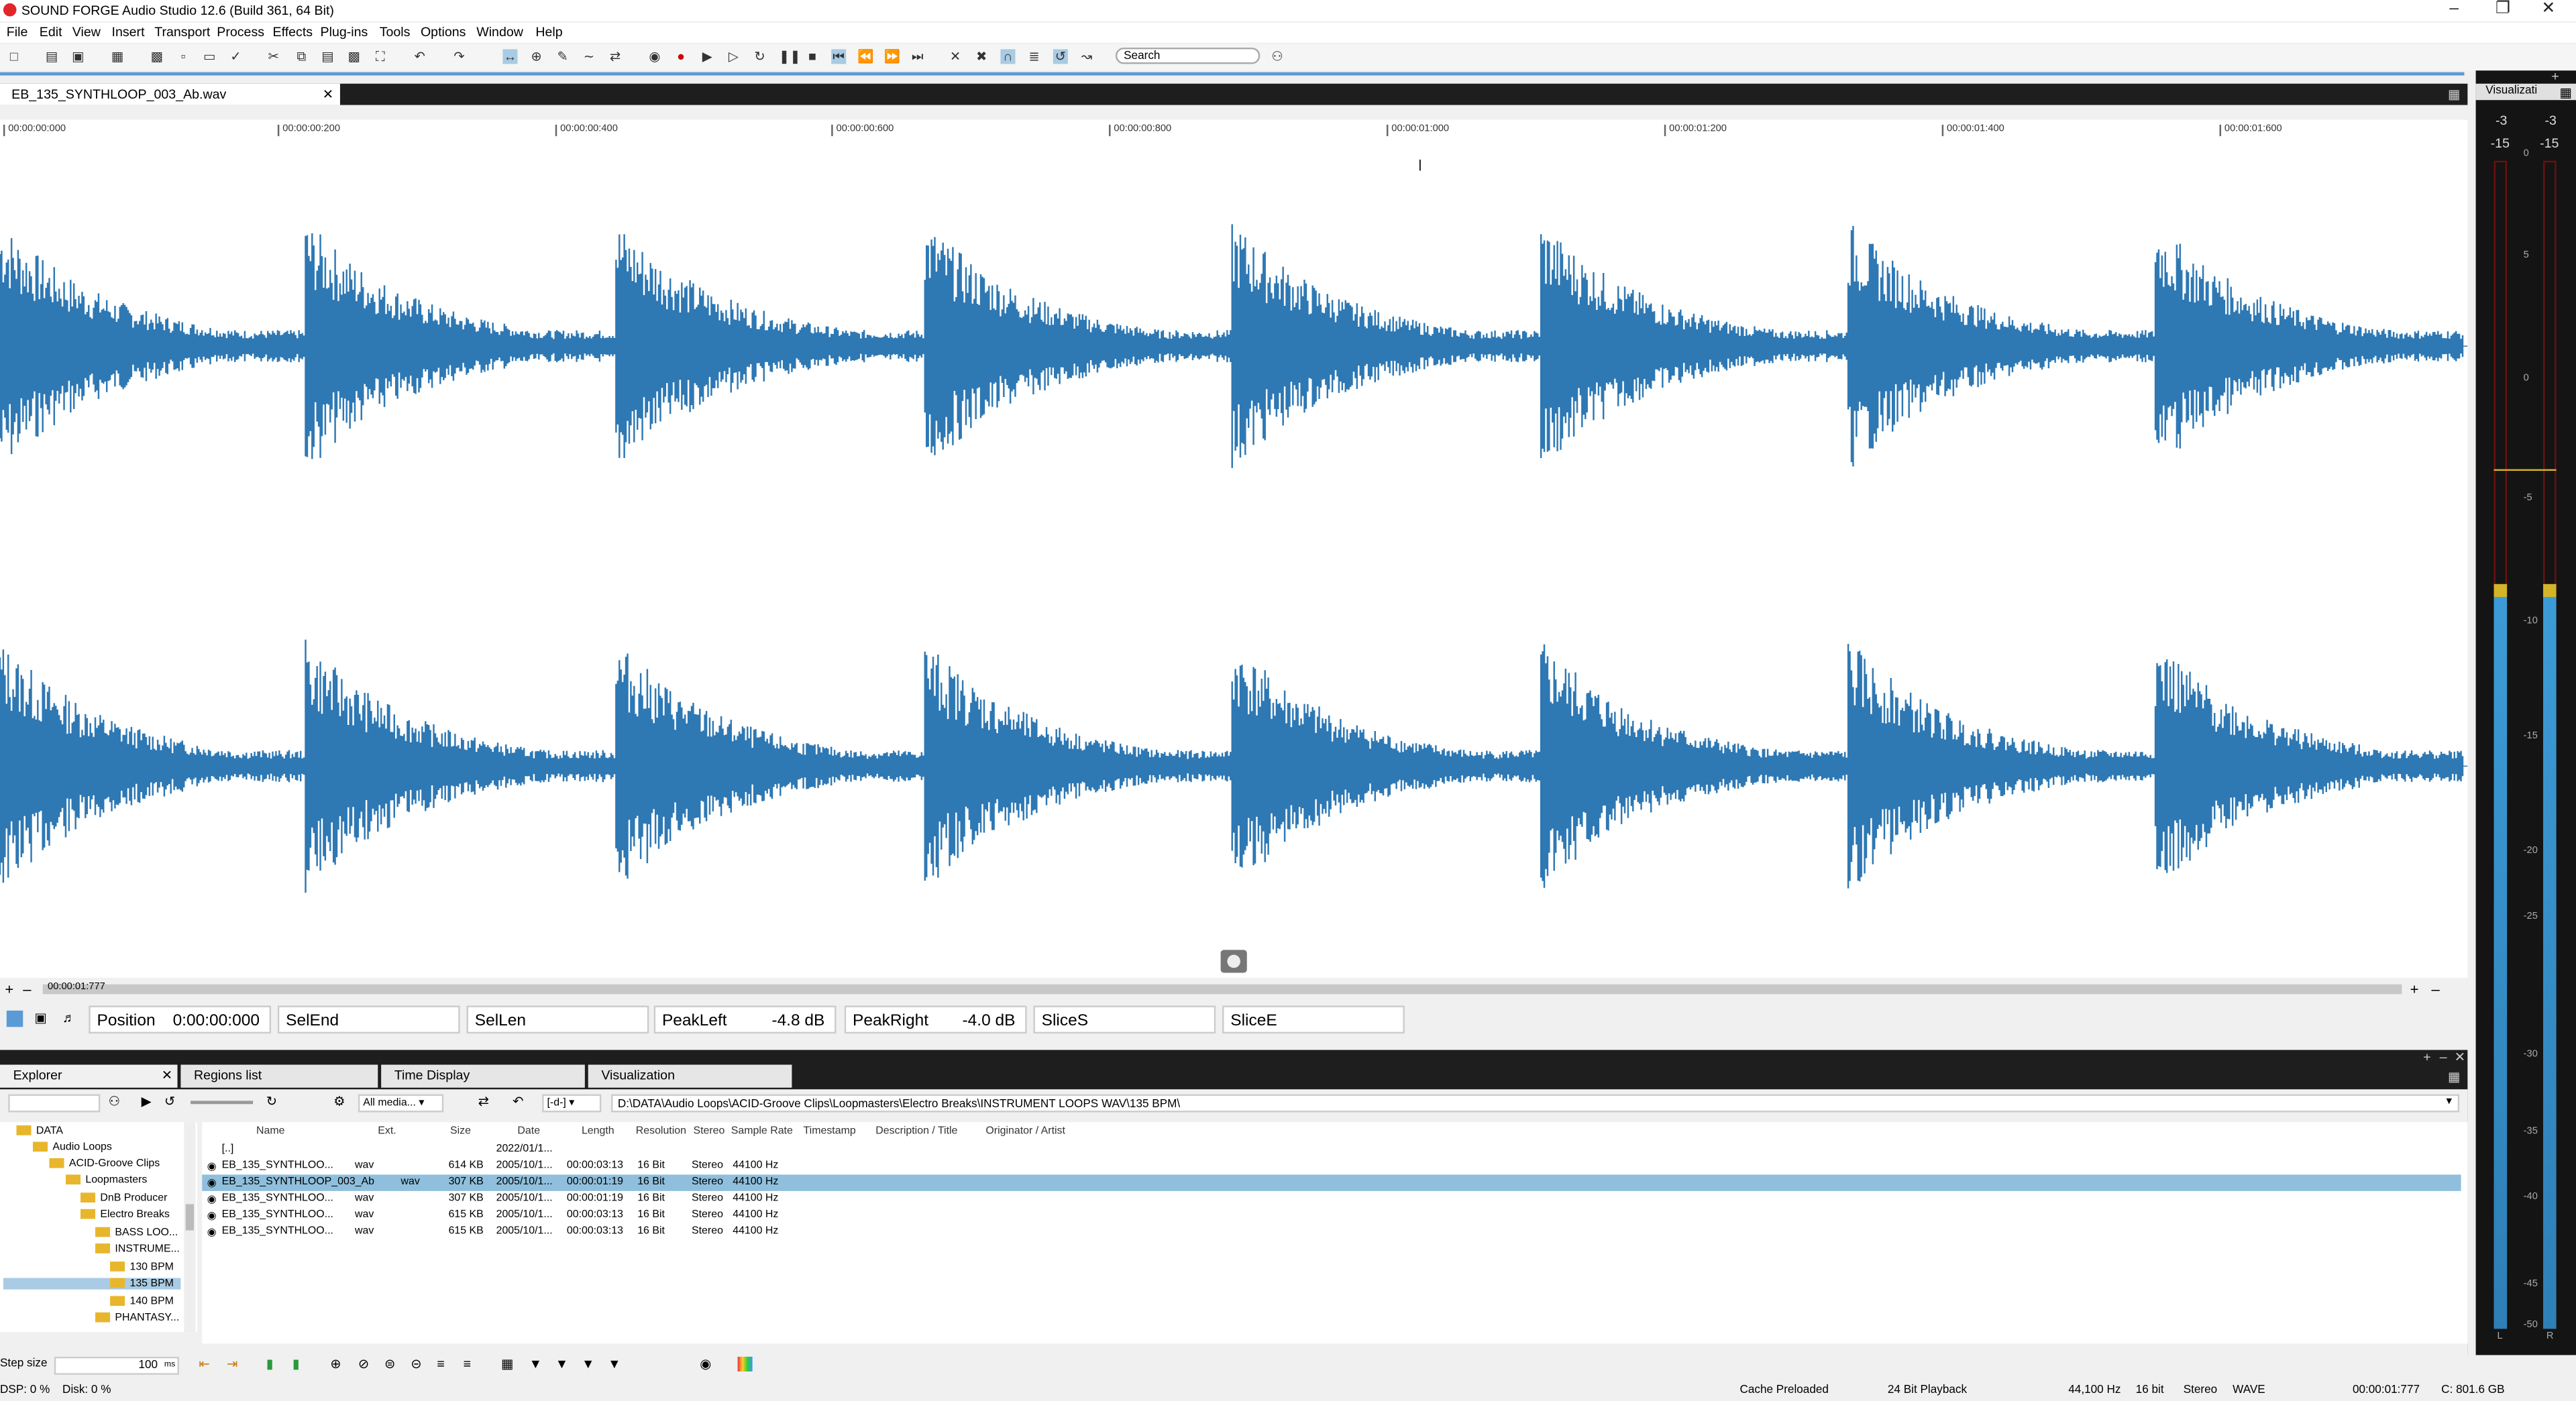  What do you see at coordinates (51, 56) in the screenshot?
I see `open-folder-icon: ▤` at bounding box center [51, 56].